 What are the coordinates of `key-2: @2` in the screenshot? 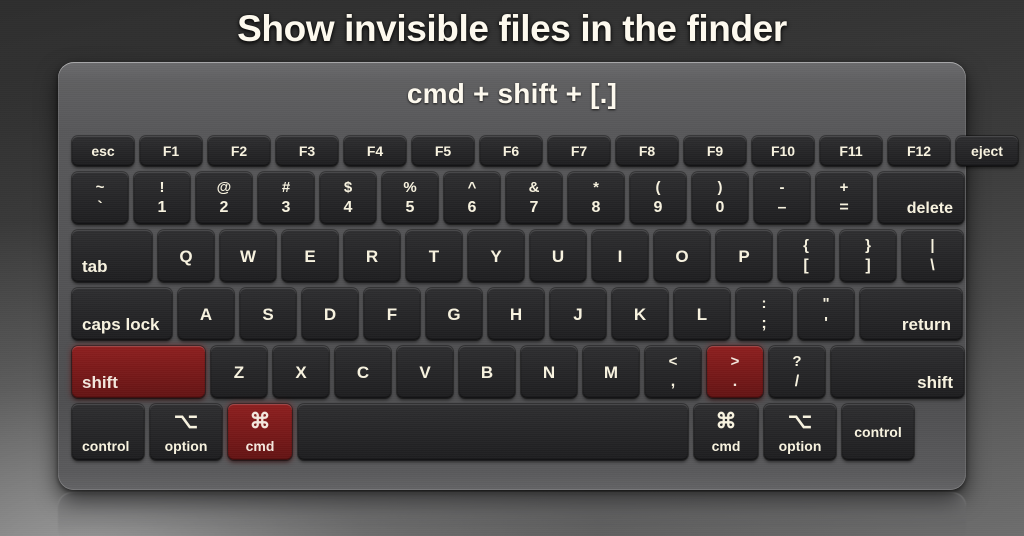 It's located at (224, 198).